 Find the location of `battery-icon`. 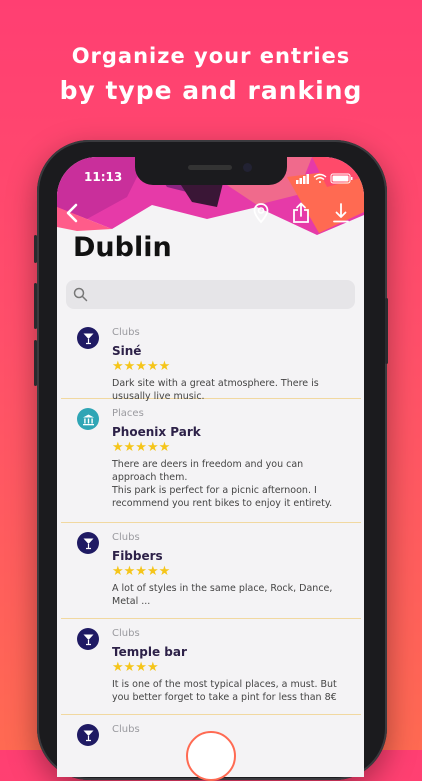

battery-icon is located at coordinates (341, 178).